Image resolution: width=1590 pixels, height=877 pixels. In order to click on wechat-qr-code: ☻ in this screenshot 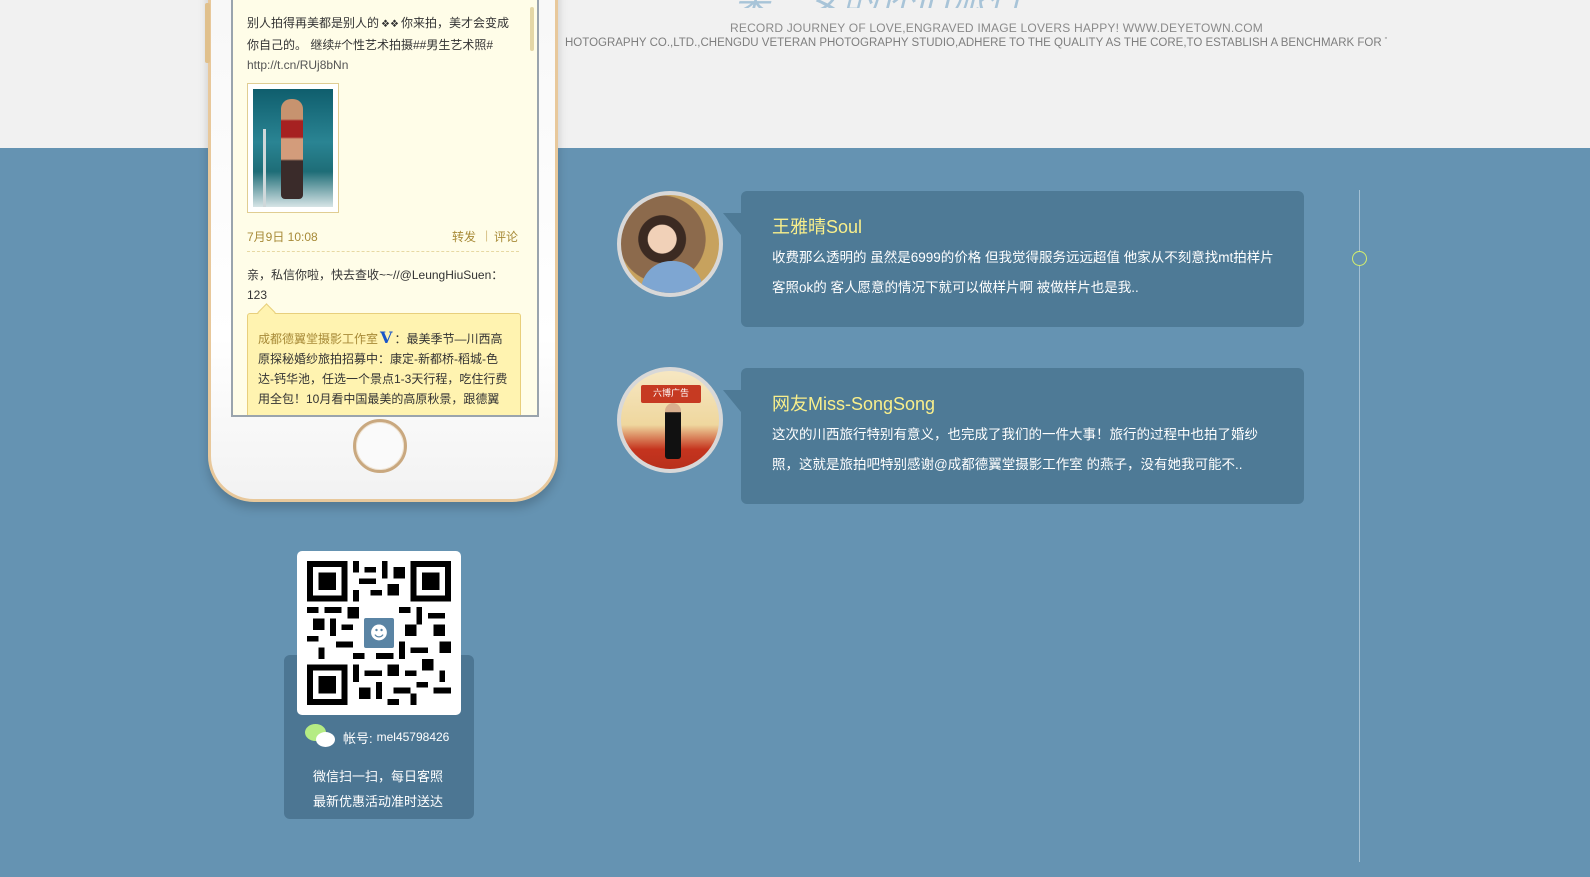, I will do `click(379, 633)`.